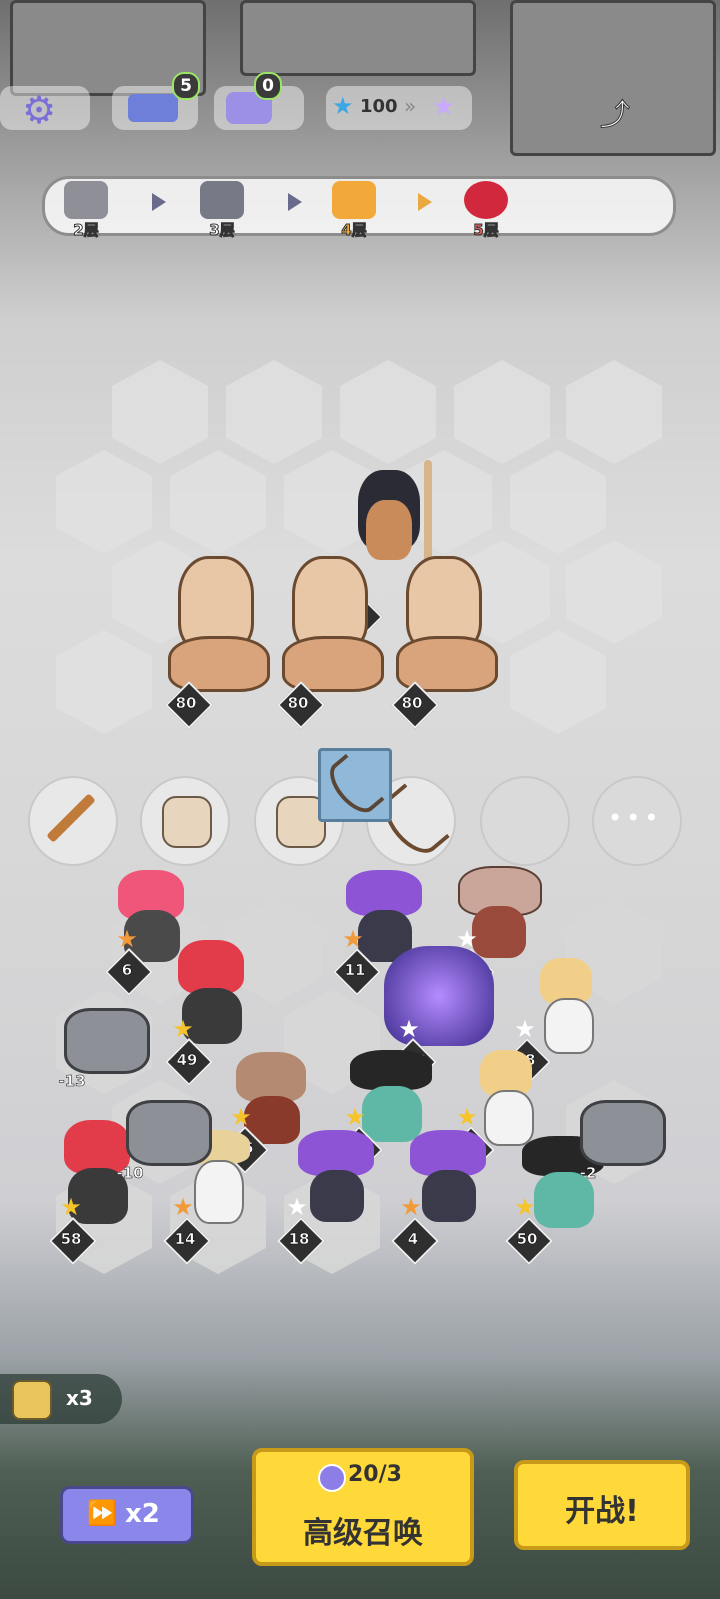 This screenshot has height=1599, width=720. I want to click on scales-icon, so click(354, 200).